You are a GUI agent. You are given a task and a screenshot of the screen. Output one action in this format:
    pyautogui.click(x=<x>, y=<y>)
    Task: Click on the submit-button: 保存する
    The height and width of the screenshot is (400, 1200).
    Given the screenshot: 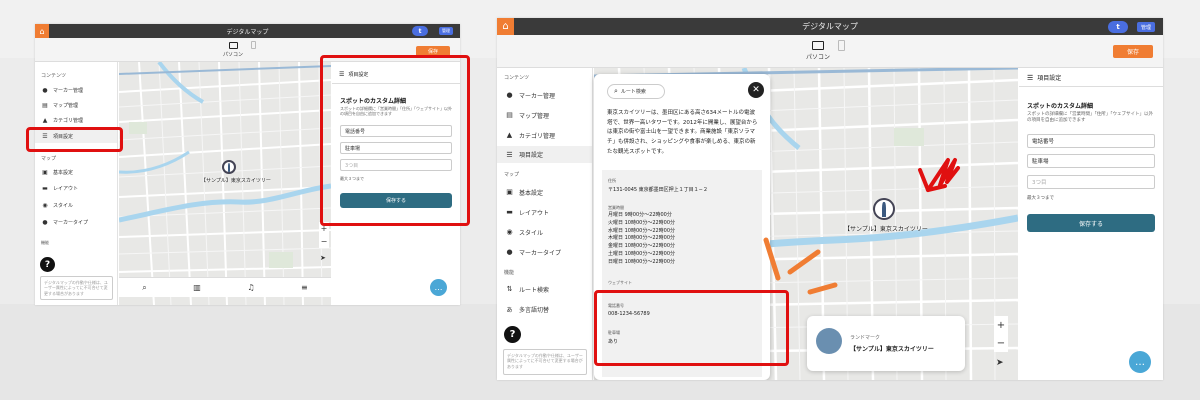 What is the action you would take?
    pyautogui.click(x=1091, y=223)
    